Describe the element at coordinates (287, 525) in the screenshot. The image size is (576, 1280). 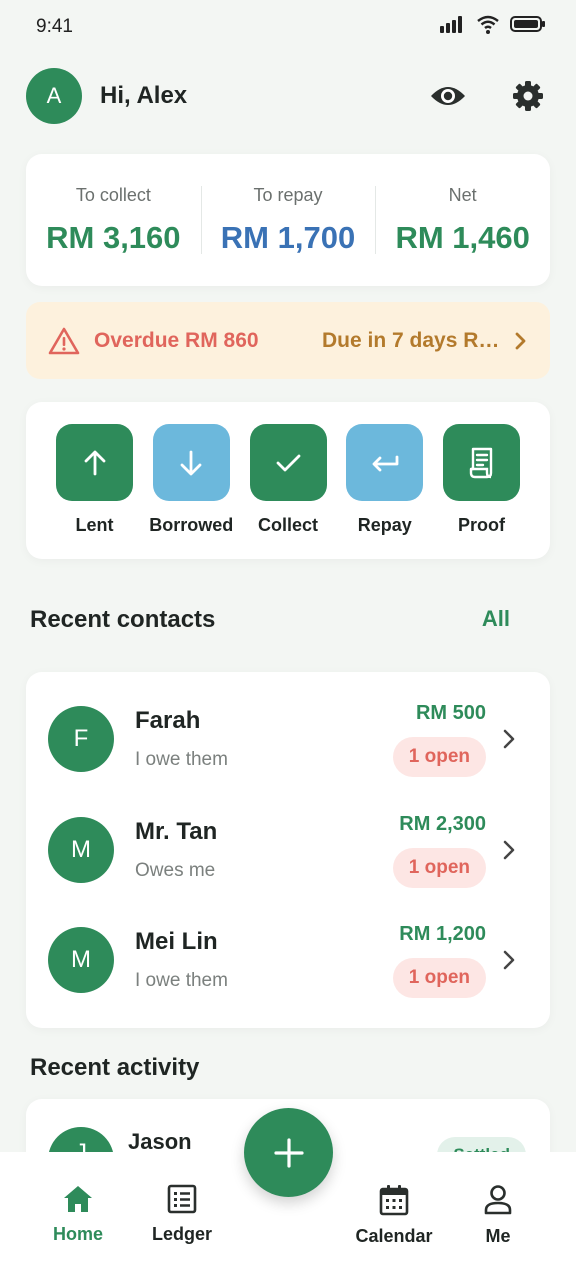
I see `collect-label: Collect` at that location.